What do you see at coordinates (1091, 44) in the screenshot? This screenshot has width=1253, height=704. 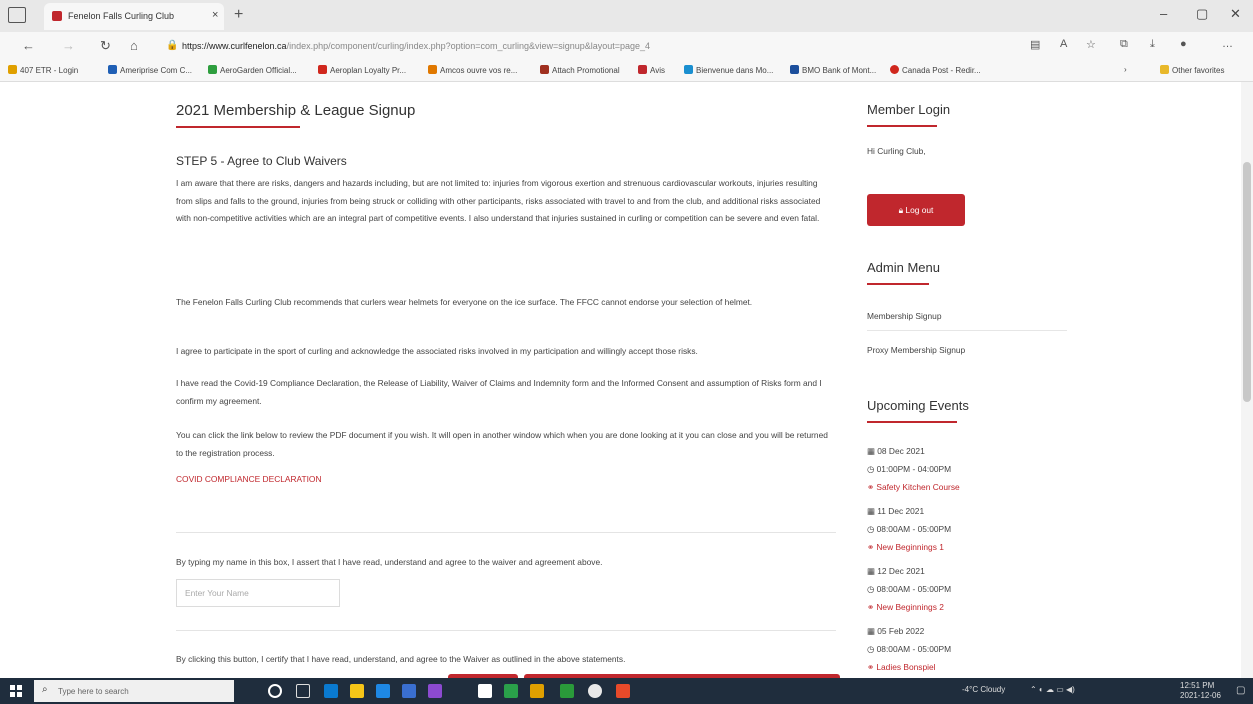 I see `favorite-star-icon: ☆` at bounding box center [1091, 44].